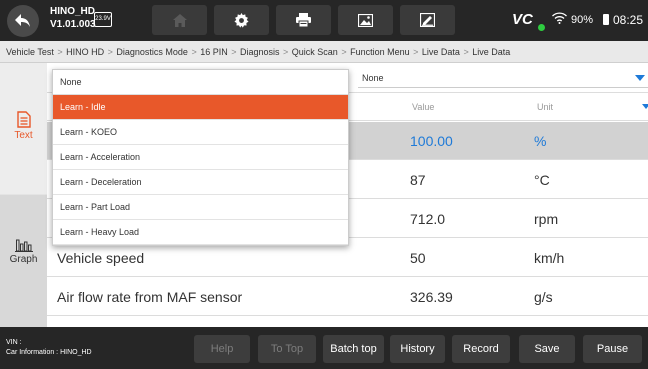 This screenshot has width=648, height=369. What do you see at coordinates (582, 20) in the screenshot?
I see `battery-level: 90%` at bounding box center [582, 20].